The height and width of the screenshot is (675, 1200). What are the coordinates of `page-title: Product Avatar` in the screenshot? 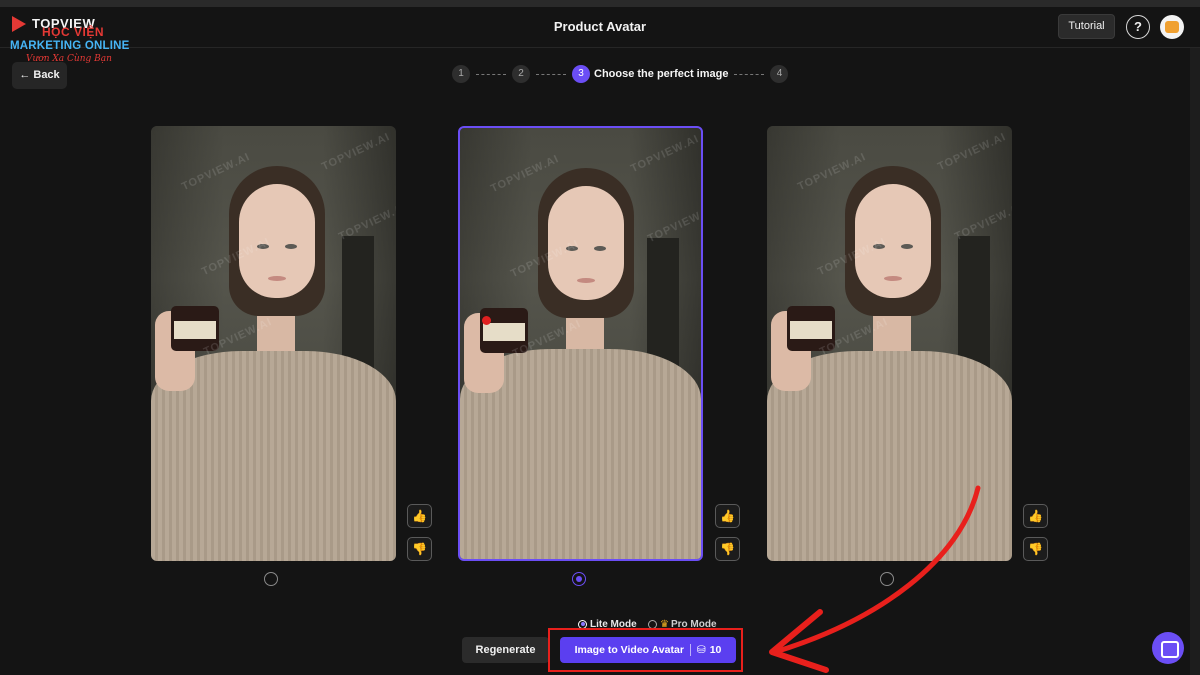 It's located at (600, 26).